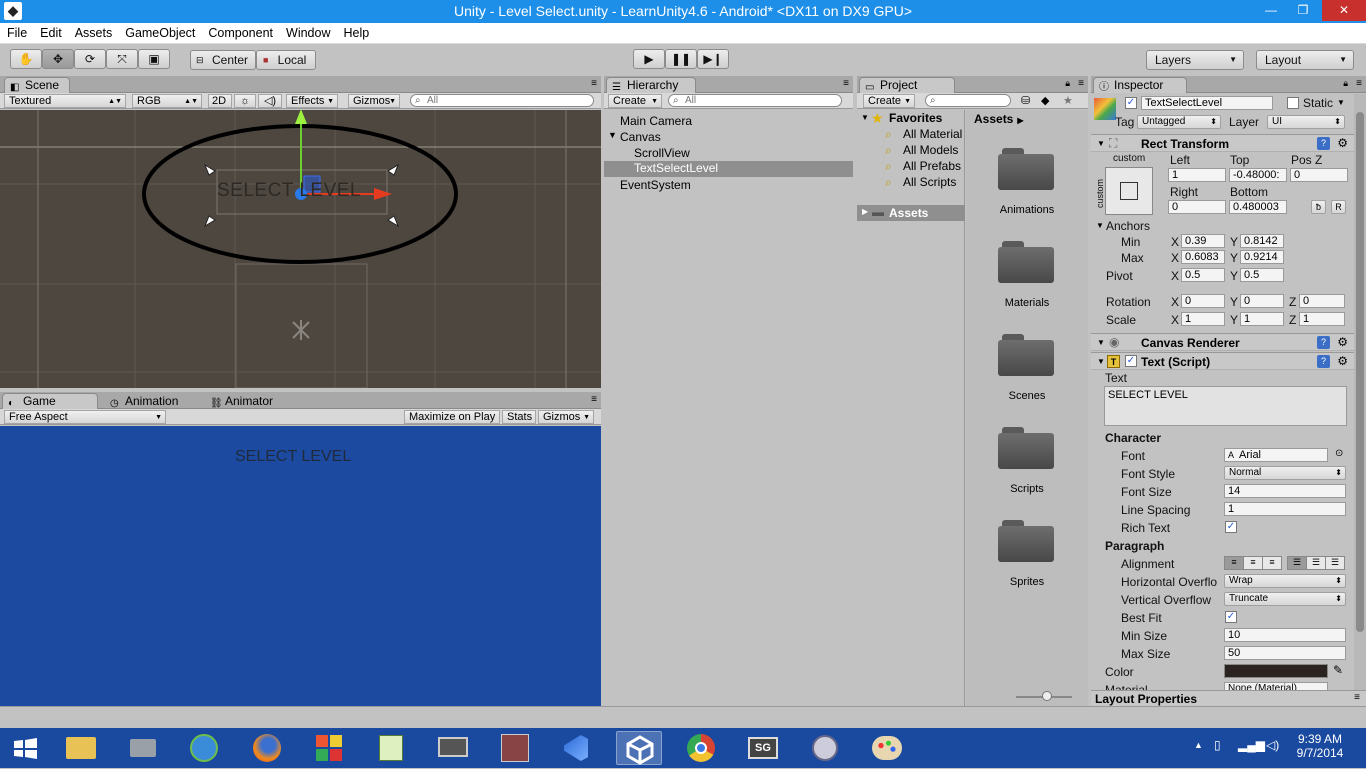 This screenshot has height=769, width=1366. What do you see at coordinates (1262, 241) in the screenshot?
I see `anchor-min-y-field: 0.8142` at bounding box center [1262, 241].